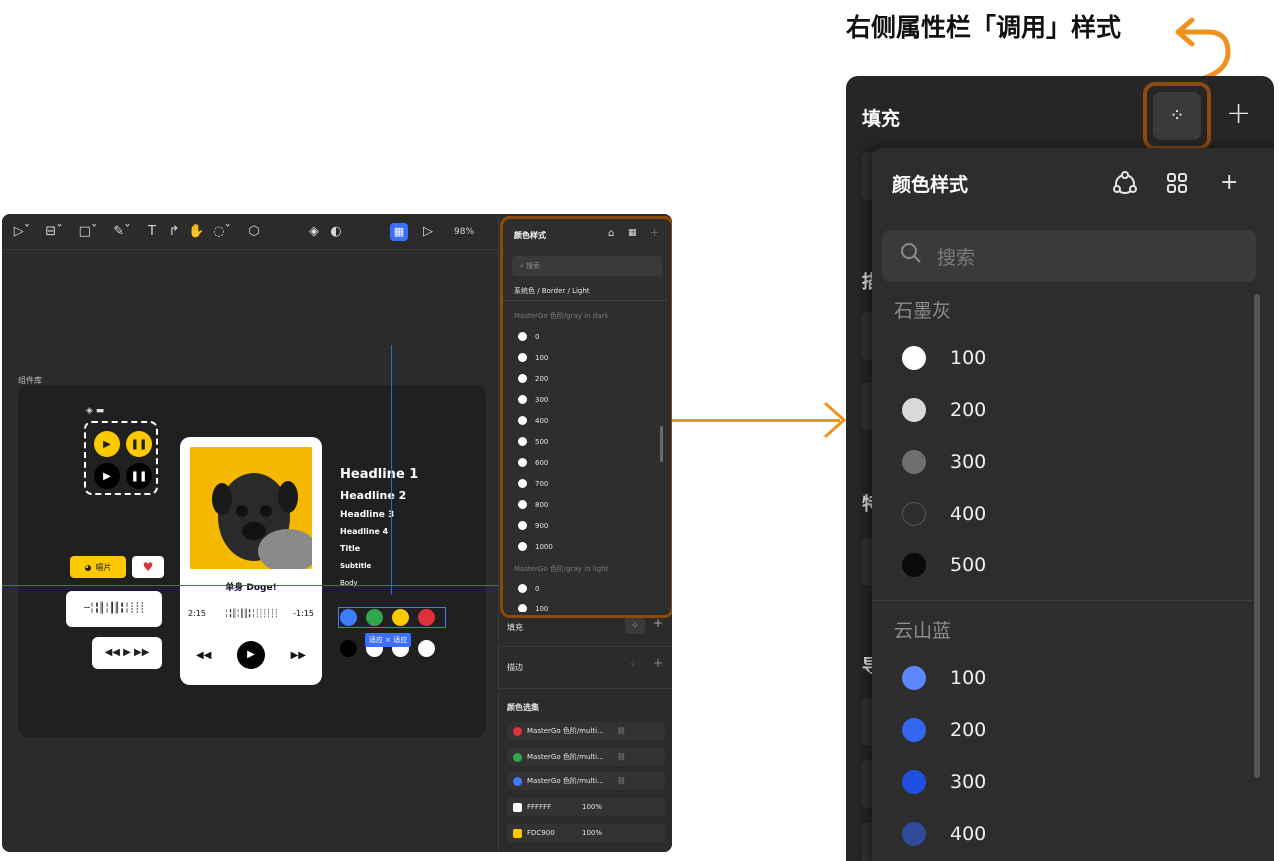 The image size is (1280, 861). Describe the element at coordinates (336, 232) in the screenshot. I see `contrast-icon: ◐` at that location.